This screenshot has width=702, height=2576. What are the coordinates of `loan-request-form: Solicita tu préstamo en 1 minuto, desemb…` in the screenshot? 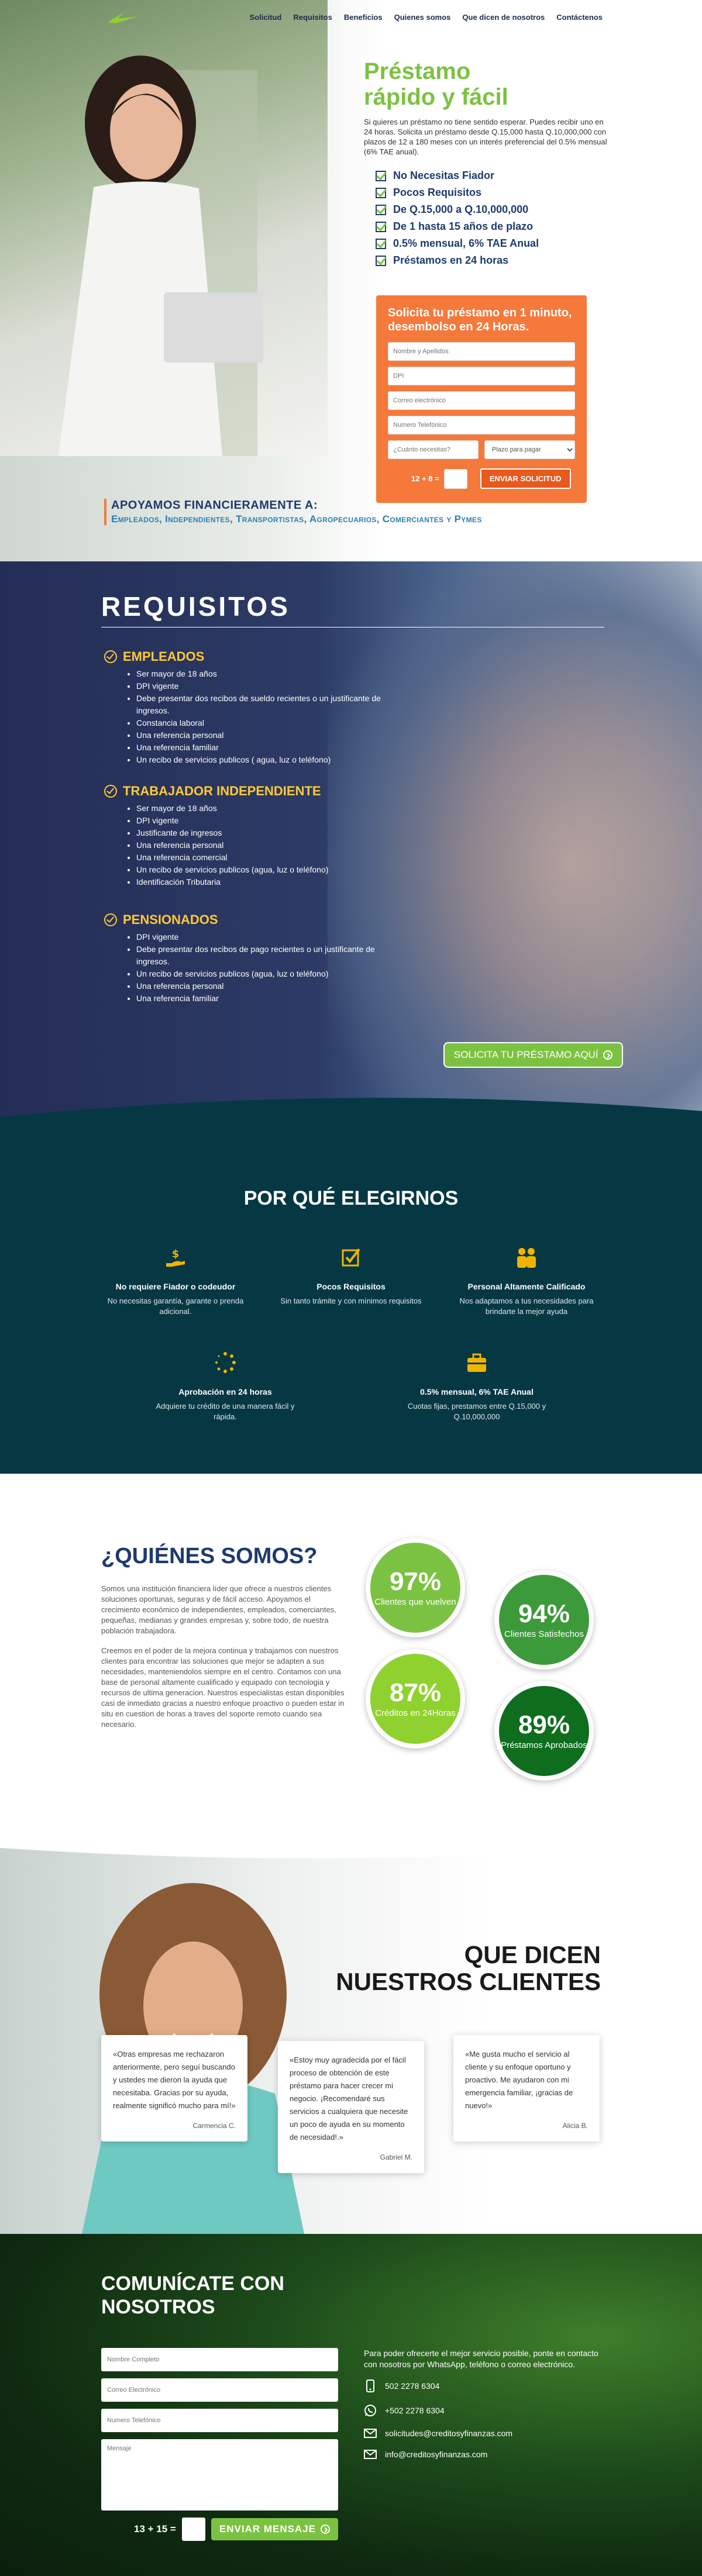 It's located at (481, 399).